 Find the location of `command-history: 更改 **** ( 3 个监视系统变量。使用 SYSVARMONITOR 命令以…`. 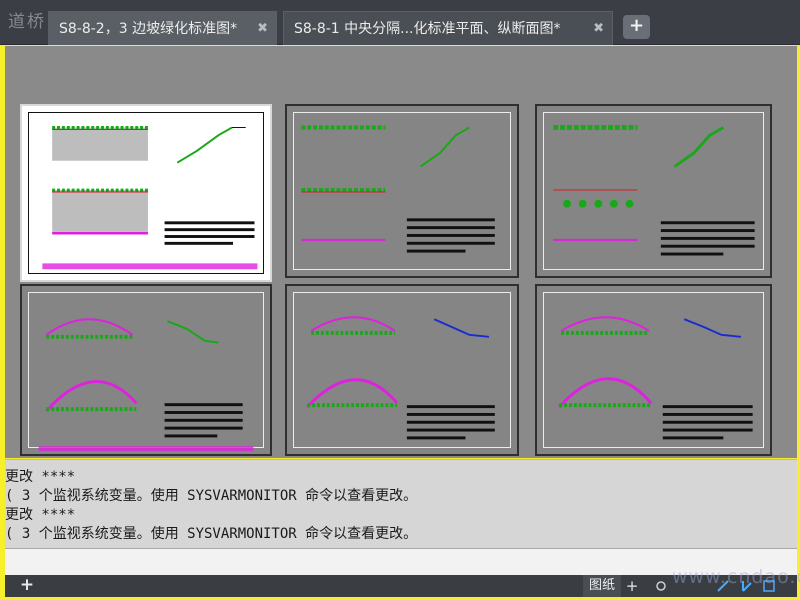

command-history: 更改 **** ( 3 个监视系统变量。使用 SYSVARMONITOR 命令以… is located at coordinates (401, 503).